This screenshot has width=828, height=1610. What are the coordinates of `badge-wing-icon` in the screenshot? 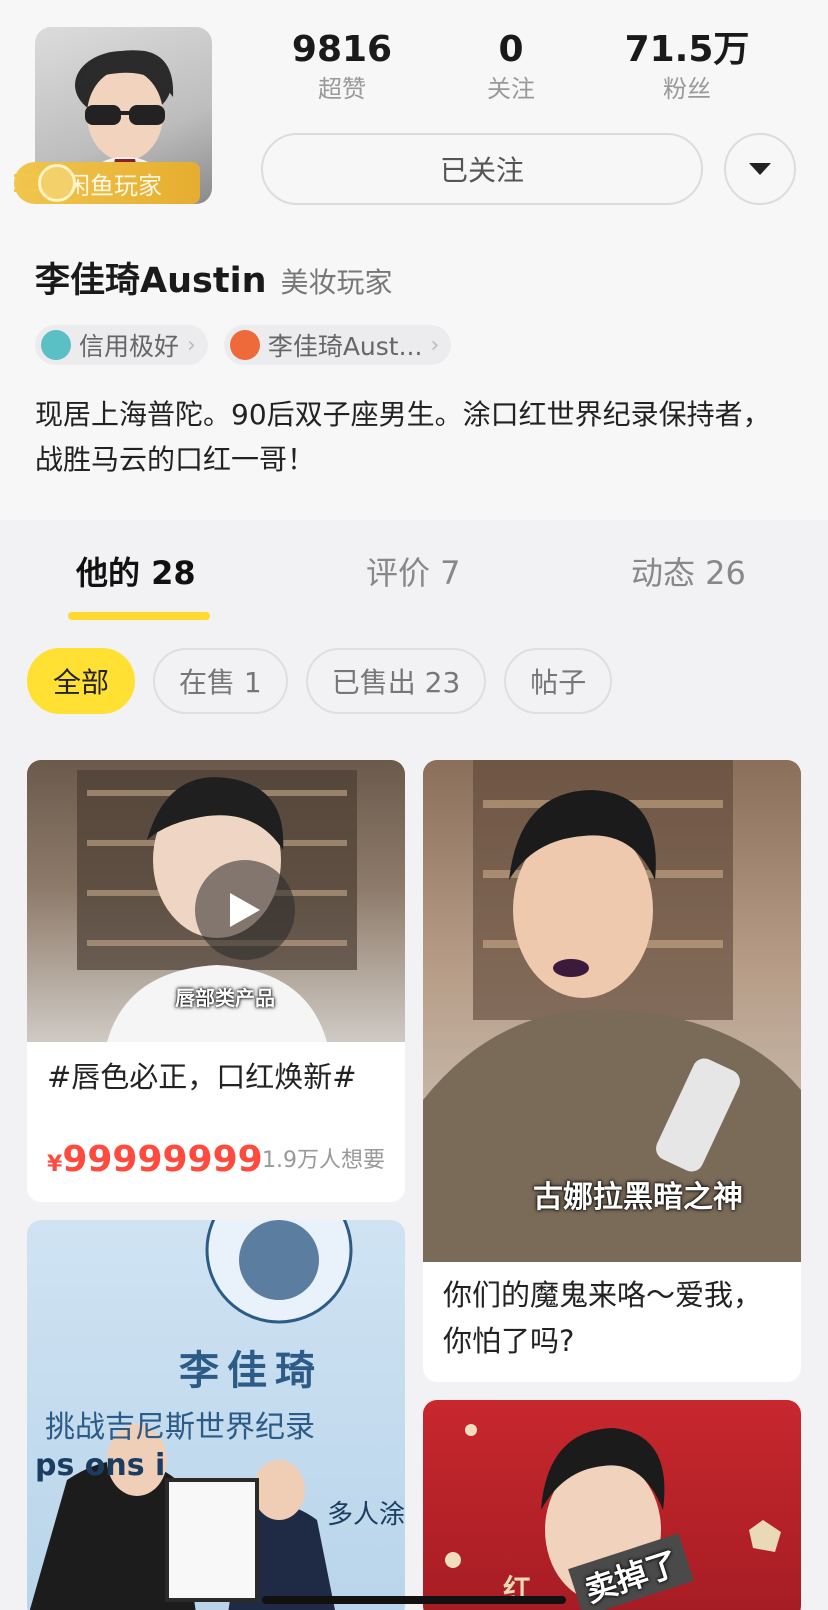 It's located at (27, 183).